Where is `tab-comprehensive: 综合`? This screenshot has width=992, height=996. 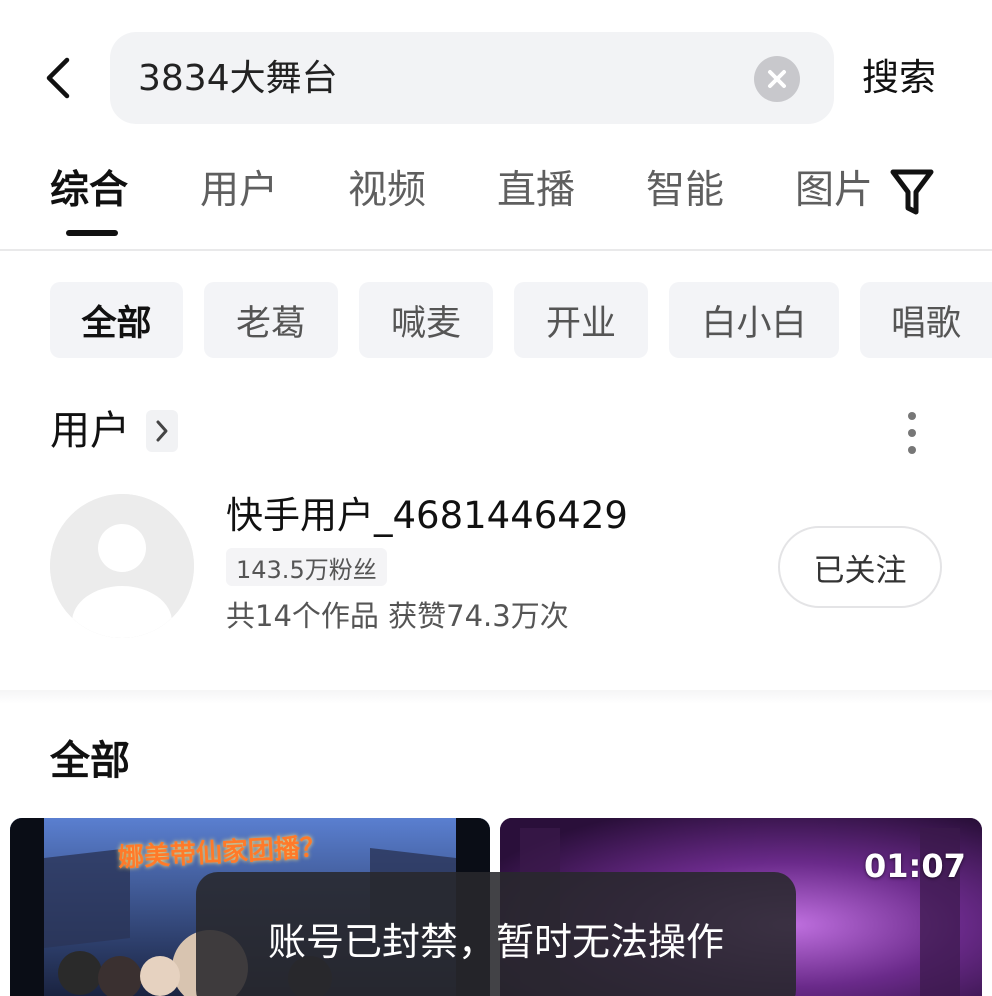 tab-comprehensive: 综合 is located at coordinates (89, 191).